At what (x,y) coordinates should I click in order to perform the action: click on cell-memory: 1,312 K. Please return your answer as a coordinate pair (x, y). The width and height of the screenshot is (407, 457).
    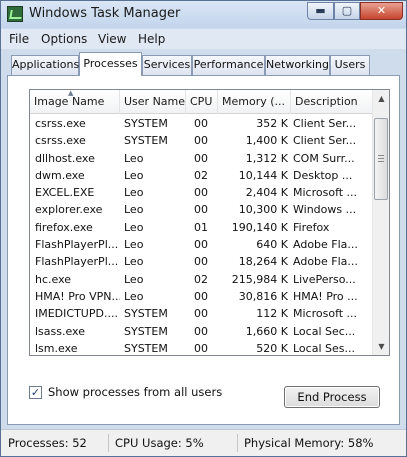
    Looking at the image, I should click on (266, 158).